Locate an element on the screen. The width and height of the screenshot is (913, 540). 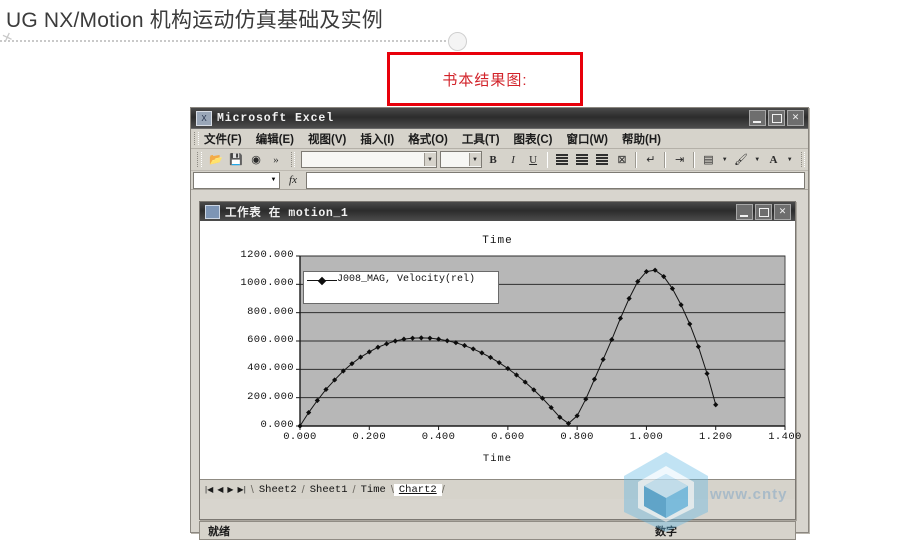
menu-item-view: 视图(V) is located at coordinates (327, 139).